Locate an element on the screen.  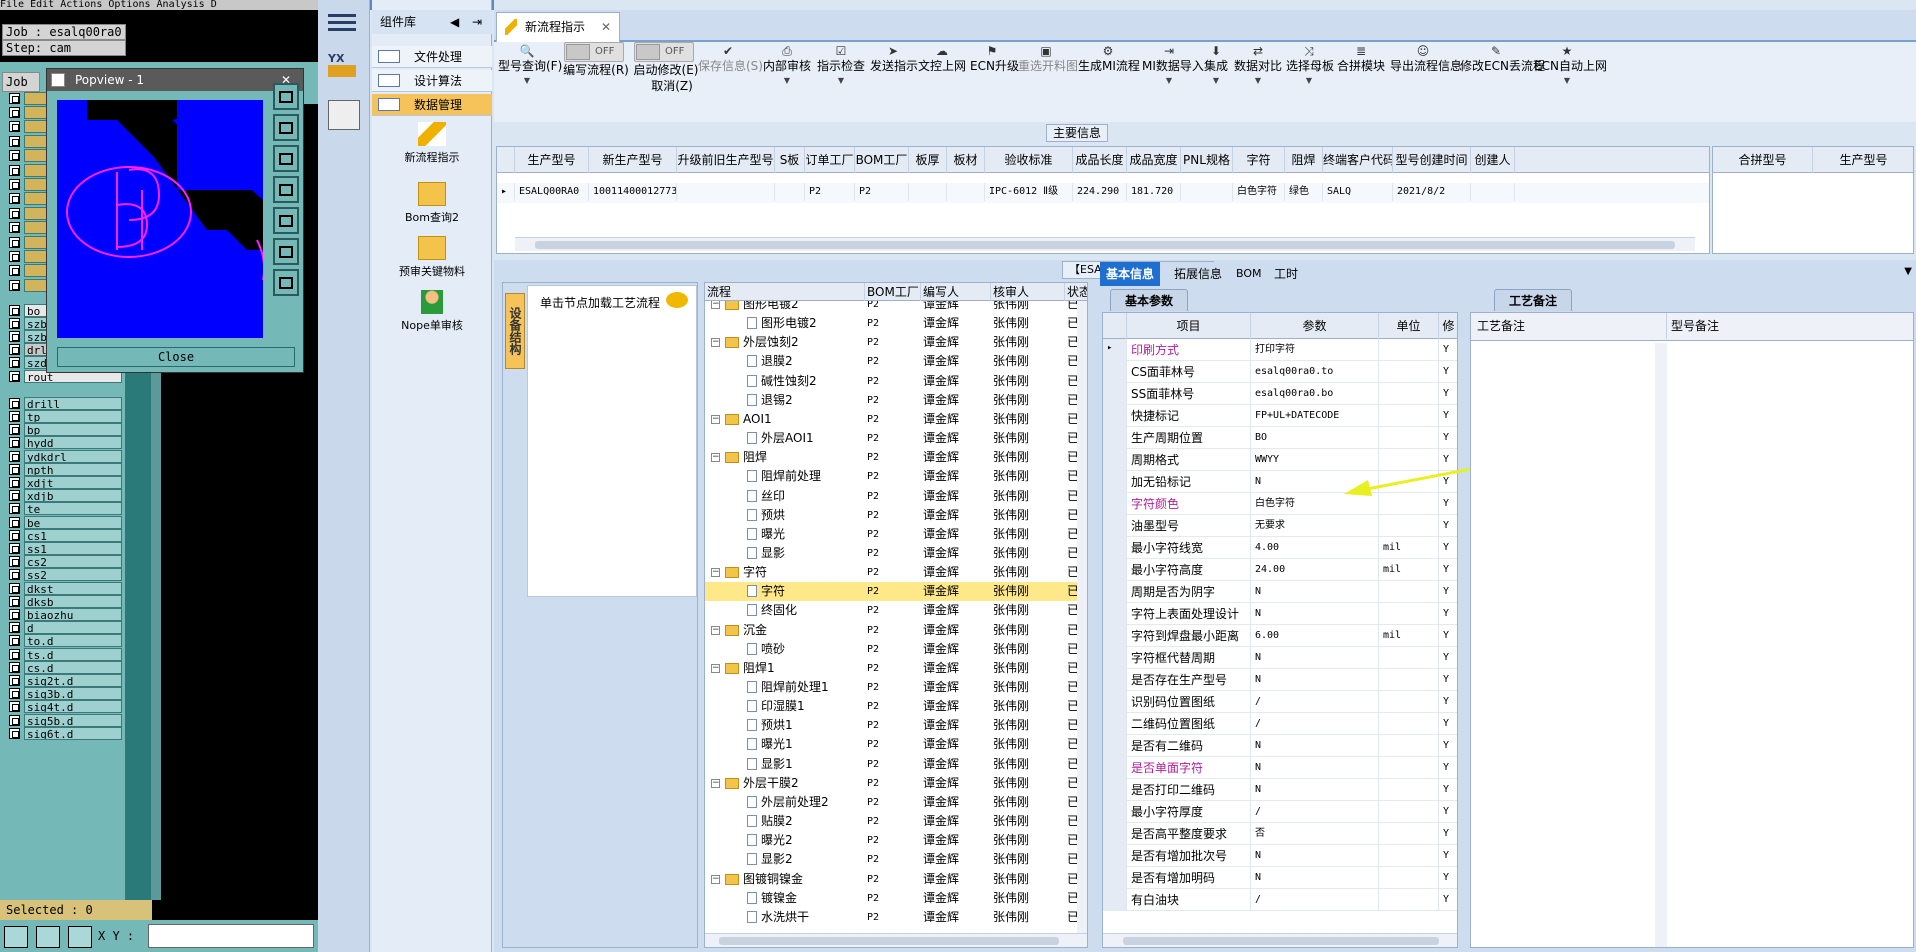
craft-vscroll is located at coordinates (1661, 645).